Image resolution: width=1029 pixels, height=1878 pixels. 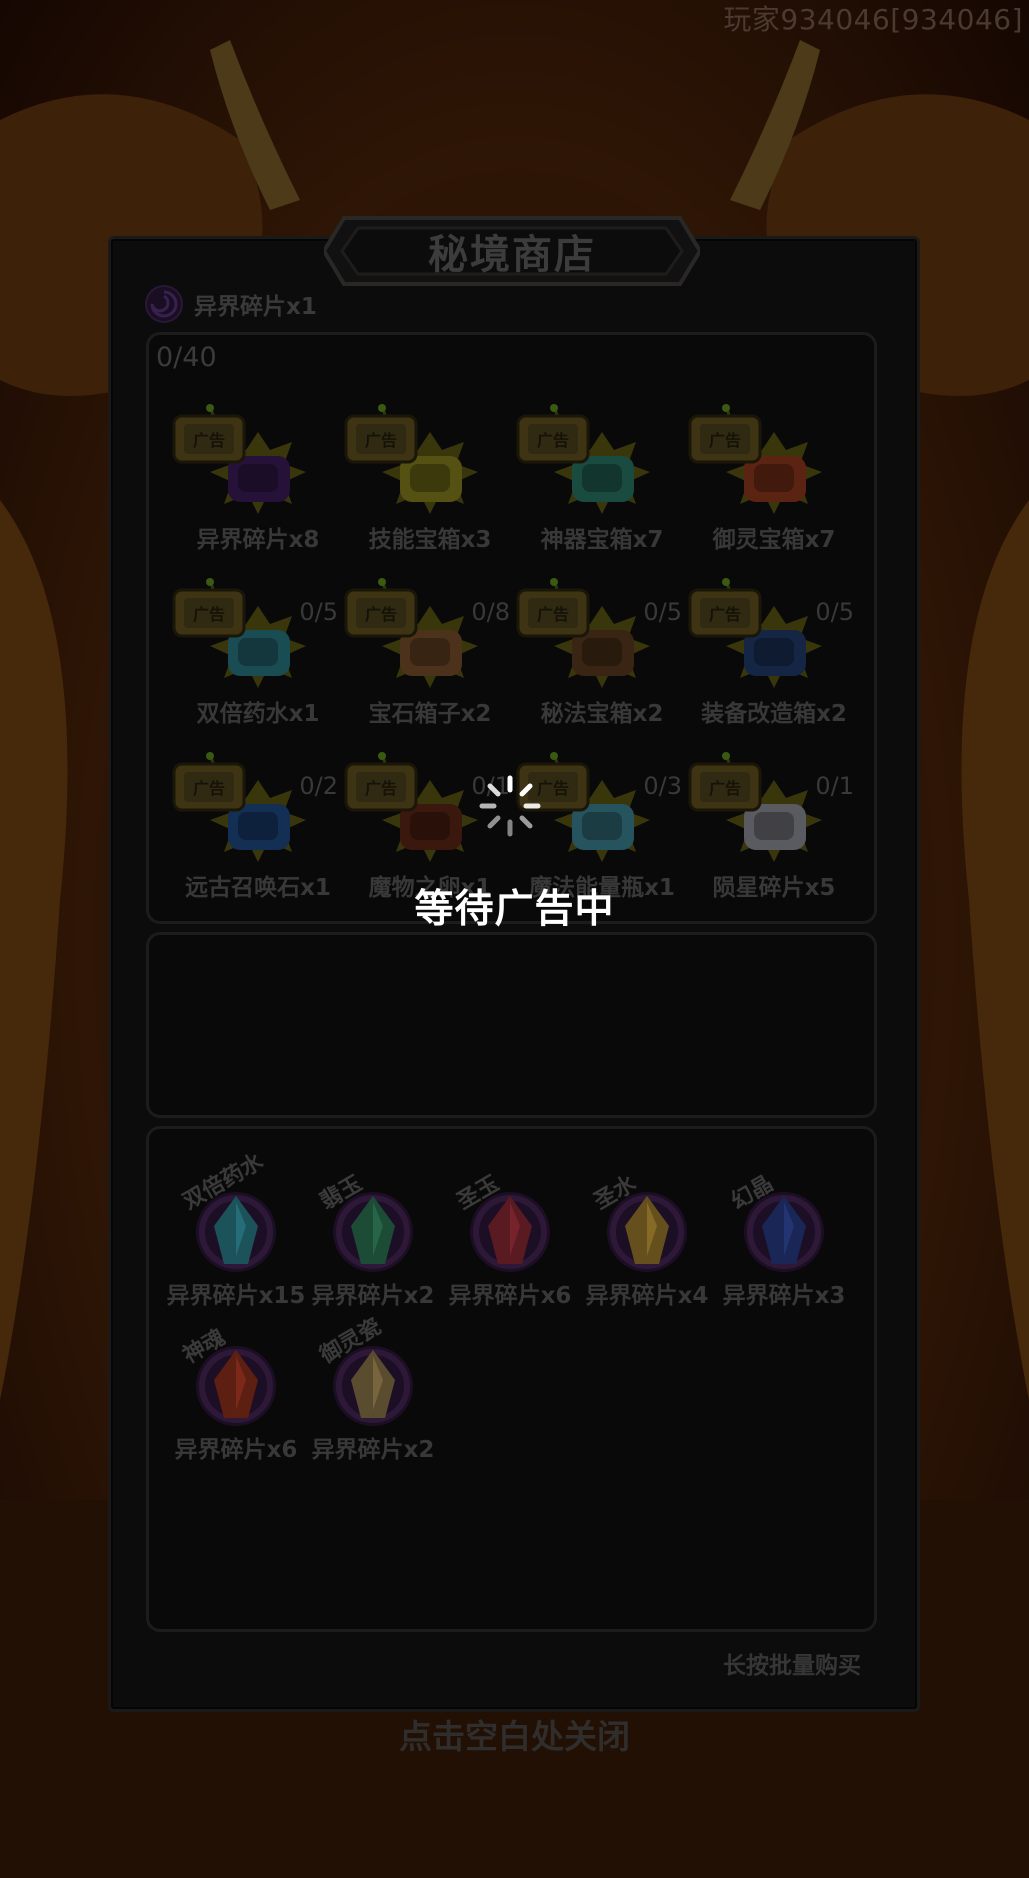 I want to click on exchange-item: 双倍药水 异界碎片x15, so click(x=236, y=1229).